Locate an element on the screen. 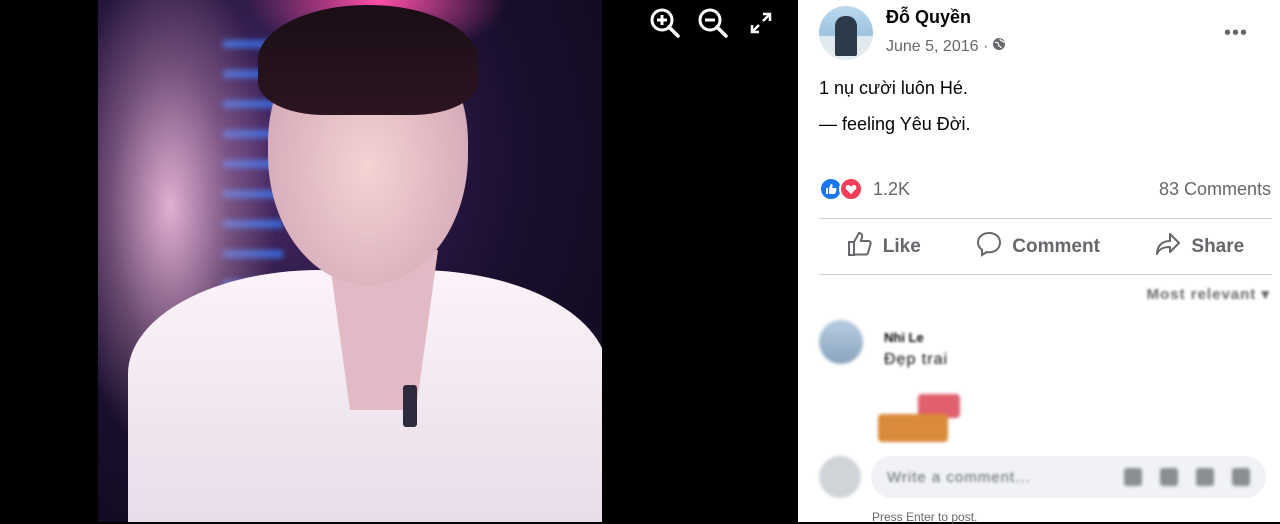  post-actions: Like Comment Share is located at coordinates (1045, 247).